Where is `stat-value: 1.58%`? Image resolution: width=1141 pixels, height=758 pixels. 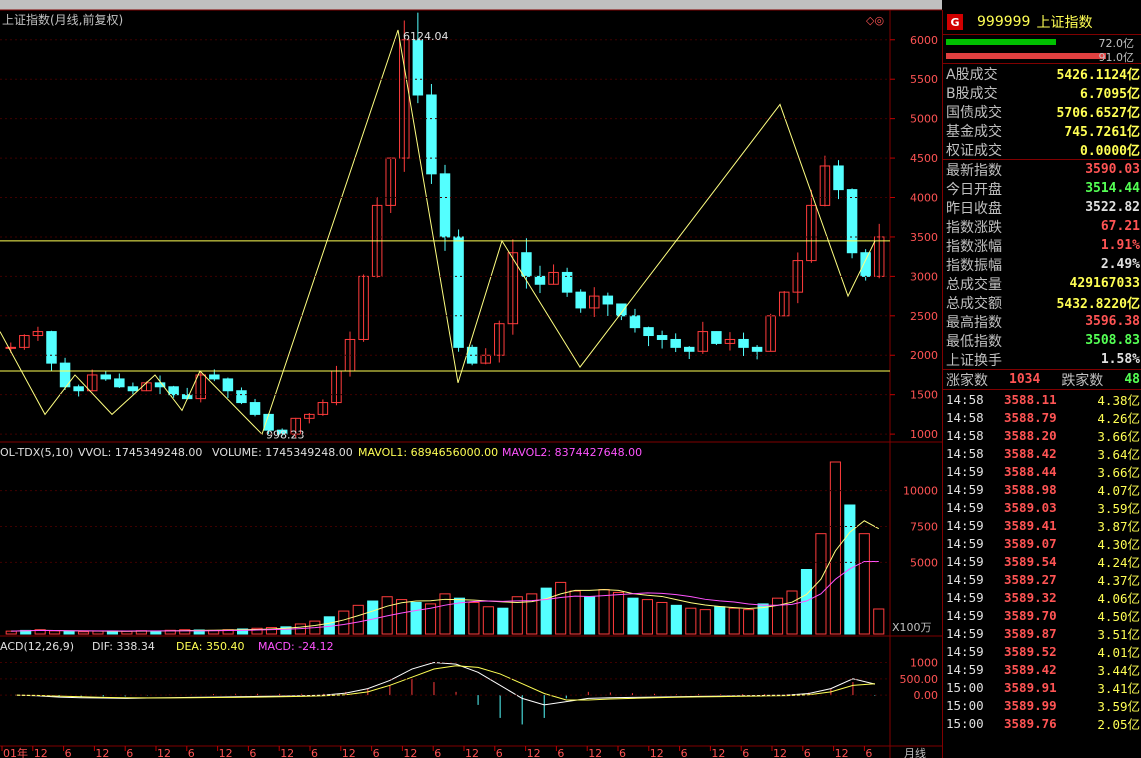
stat-value: 1.58% is located at coordinates (1120, 359).